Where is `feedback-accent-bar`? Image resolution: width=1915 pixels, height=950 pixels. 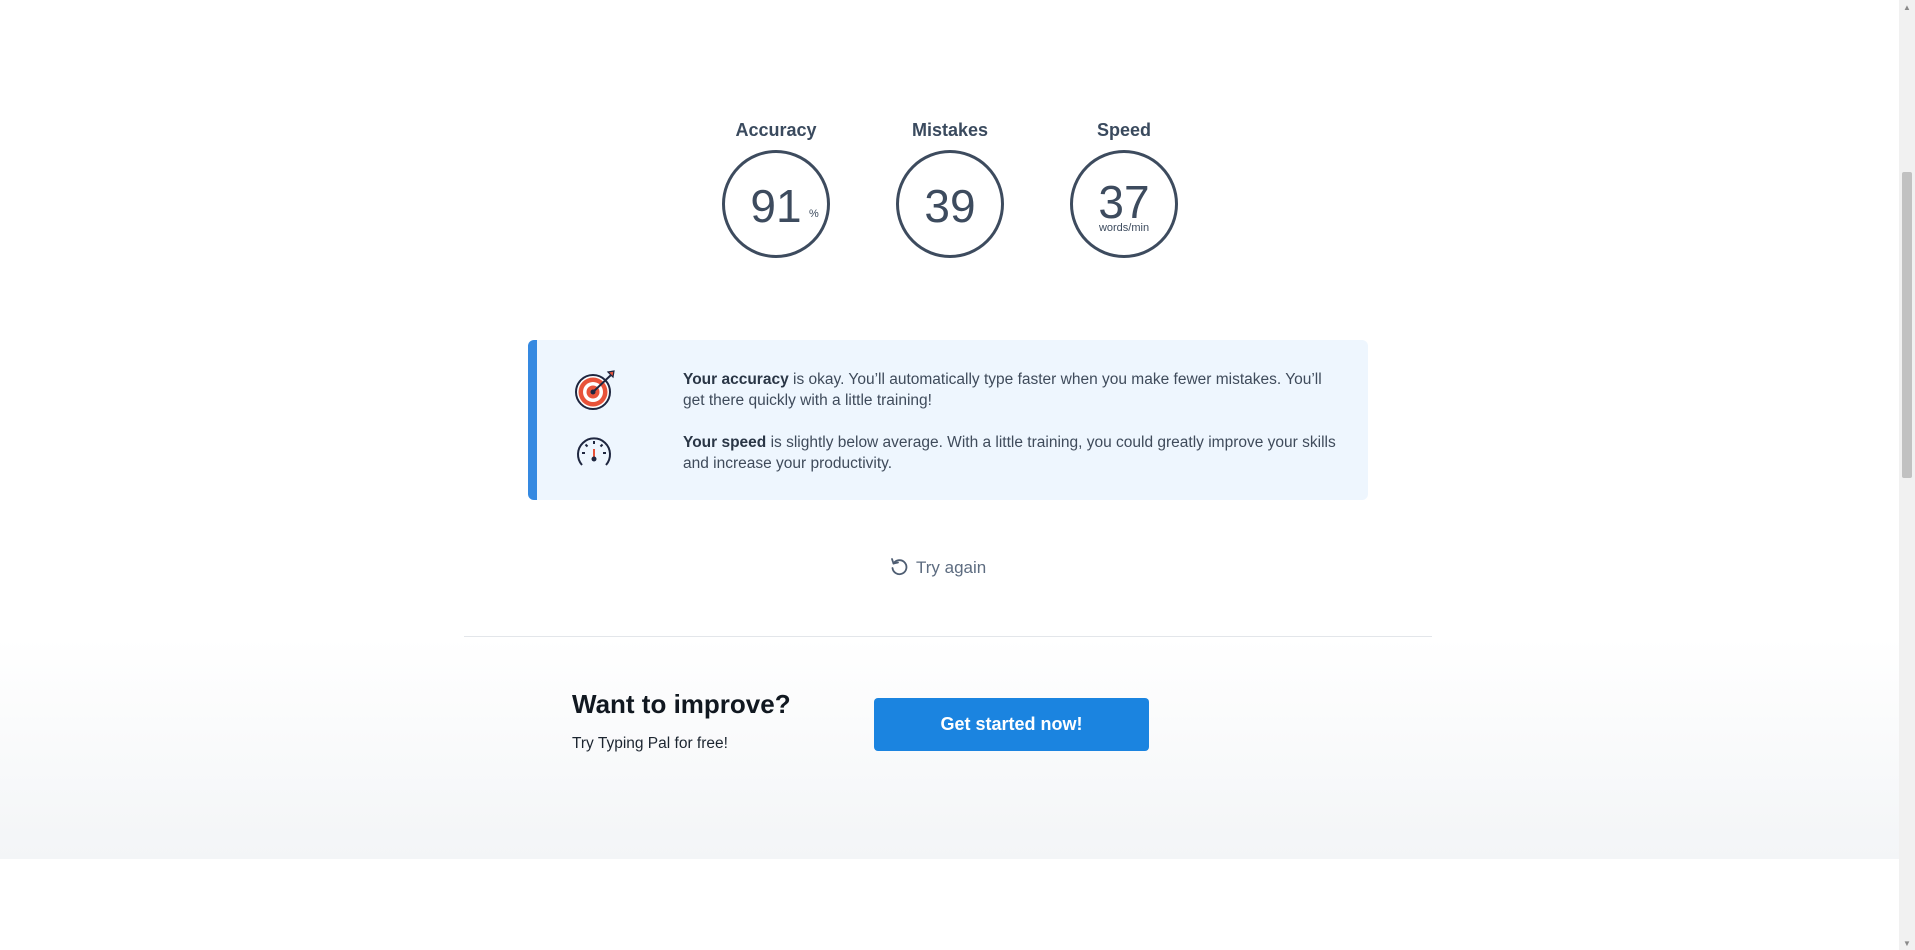
feedback-accent-bar is located at coordinates (532, 420).